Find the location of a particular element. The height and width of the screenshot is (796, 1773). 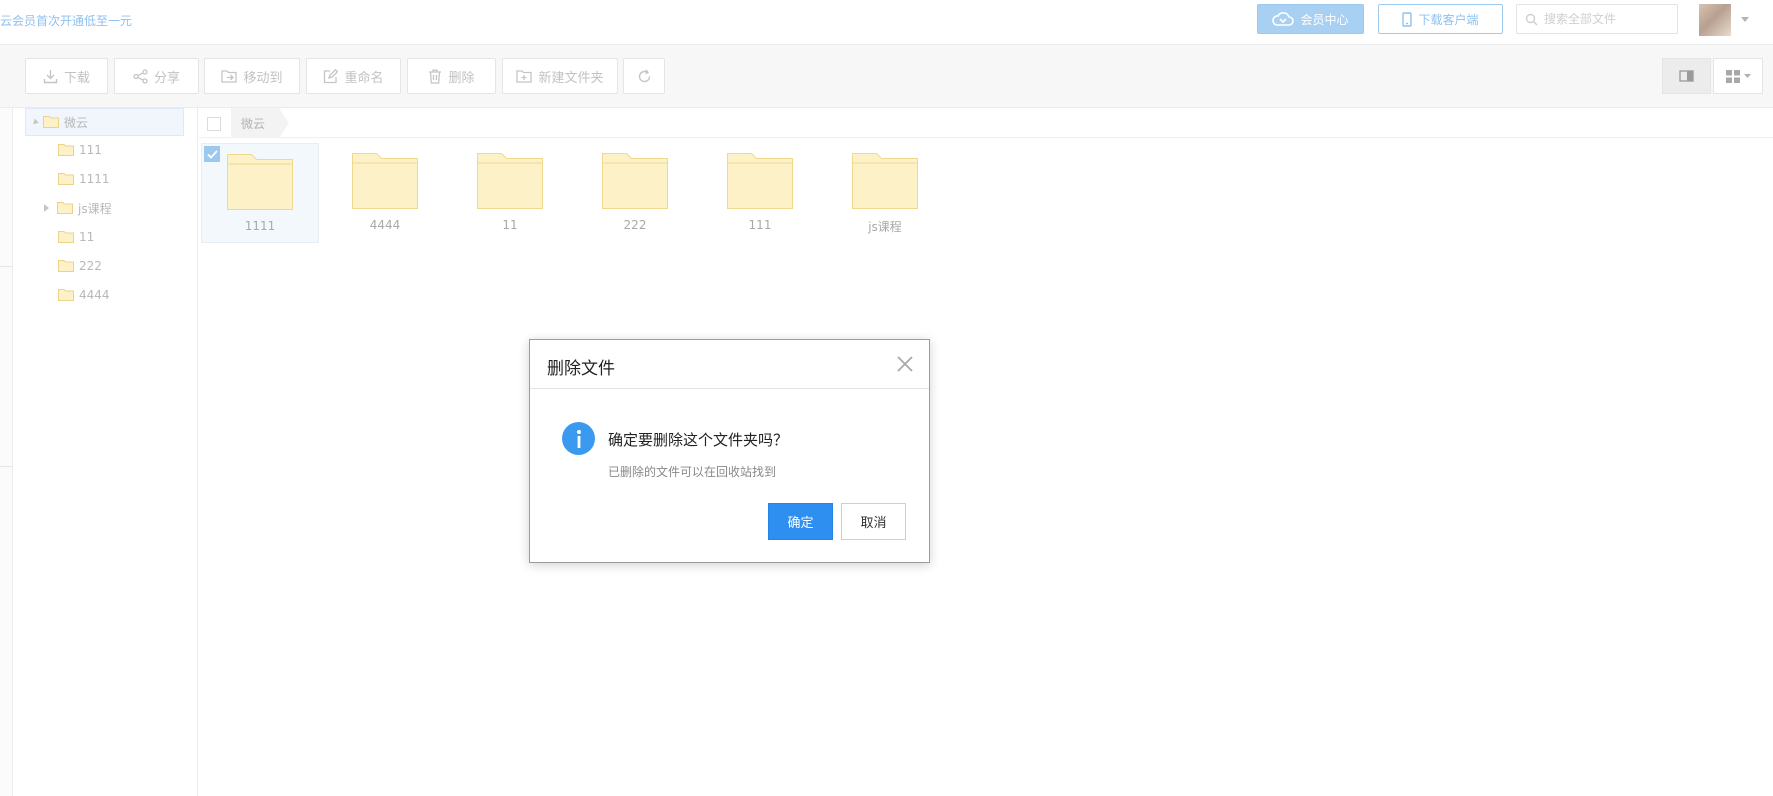

folder-name: js课程 is located at coordinates (885, 227).